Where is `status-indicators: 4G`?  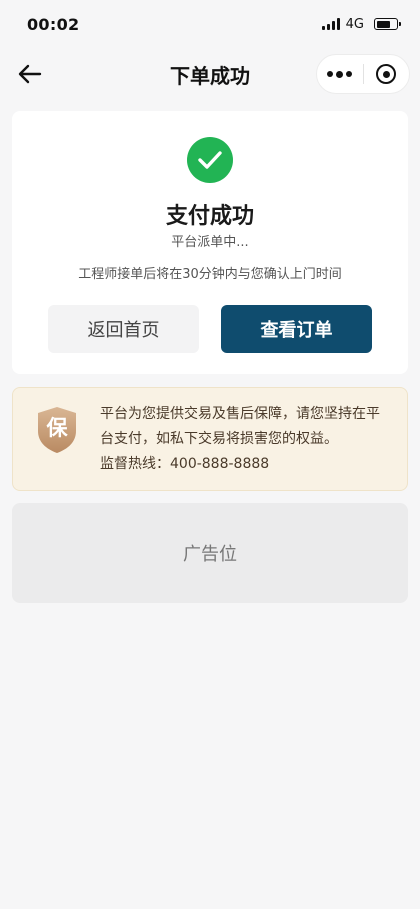
status-indicators: 4G is located at coordinates (361, 24).